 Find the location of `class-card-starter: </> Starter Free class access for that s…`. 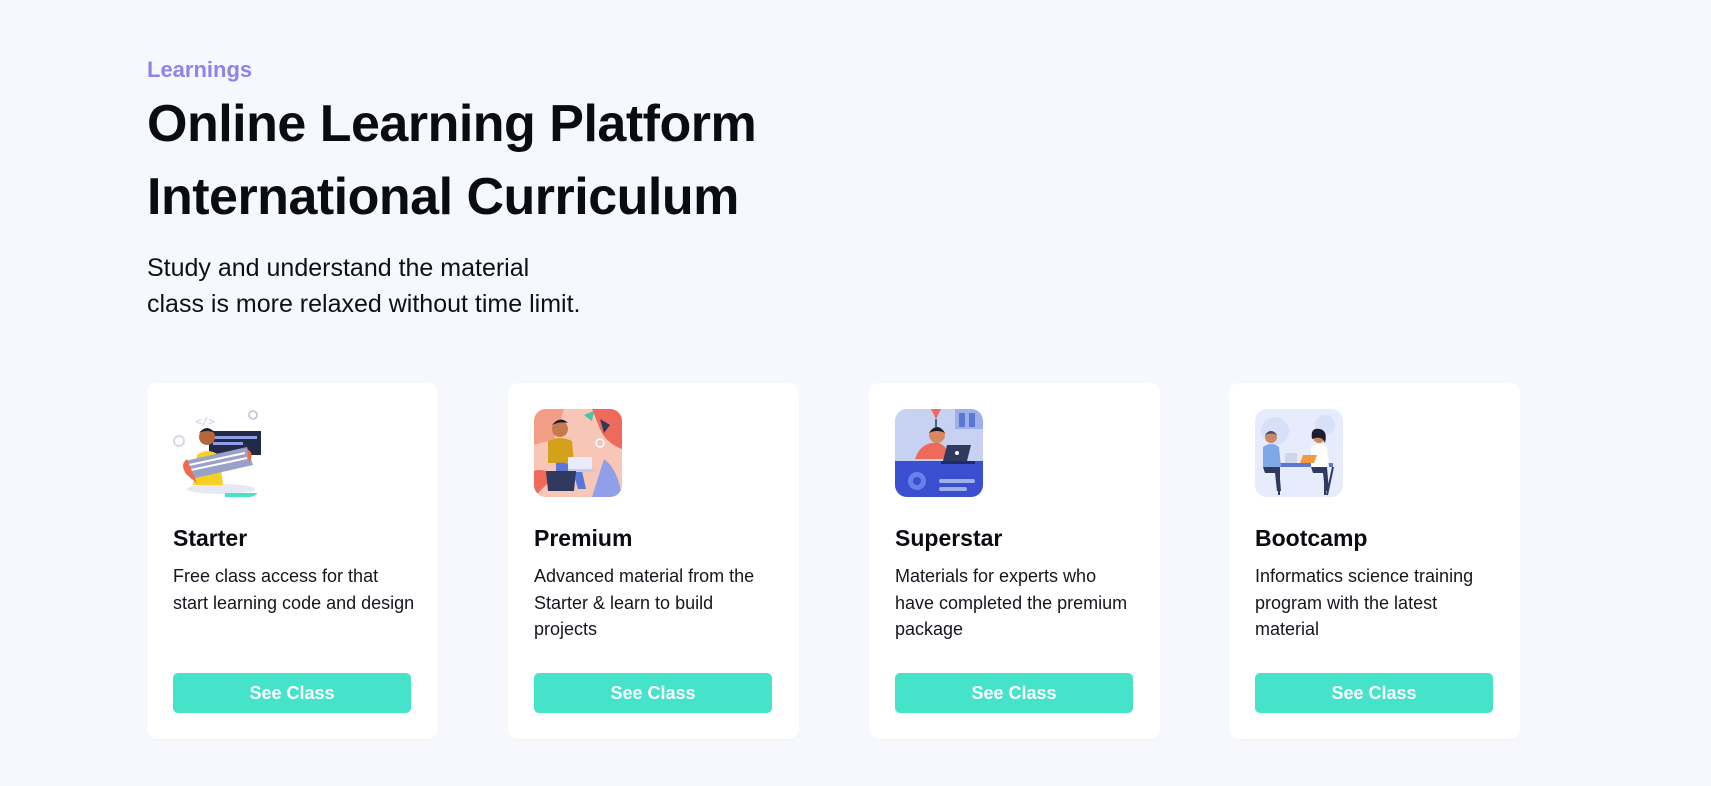

class-card-starter: </> Starter Free class access for that s… is located at coordinates (292, 561).